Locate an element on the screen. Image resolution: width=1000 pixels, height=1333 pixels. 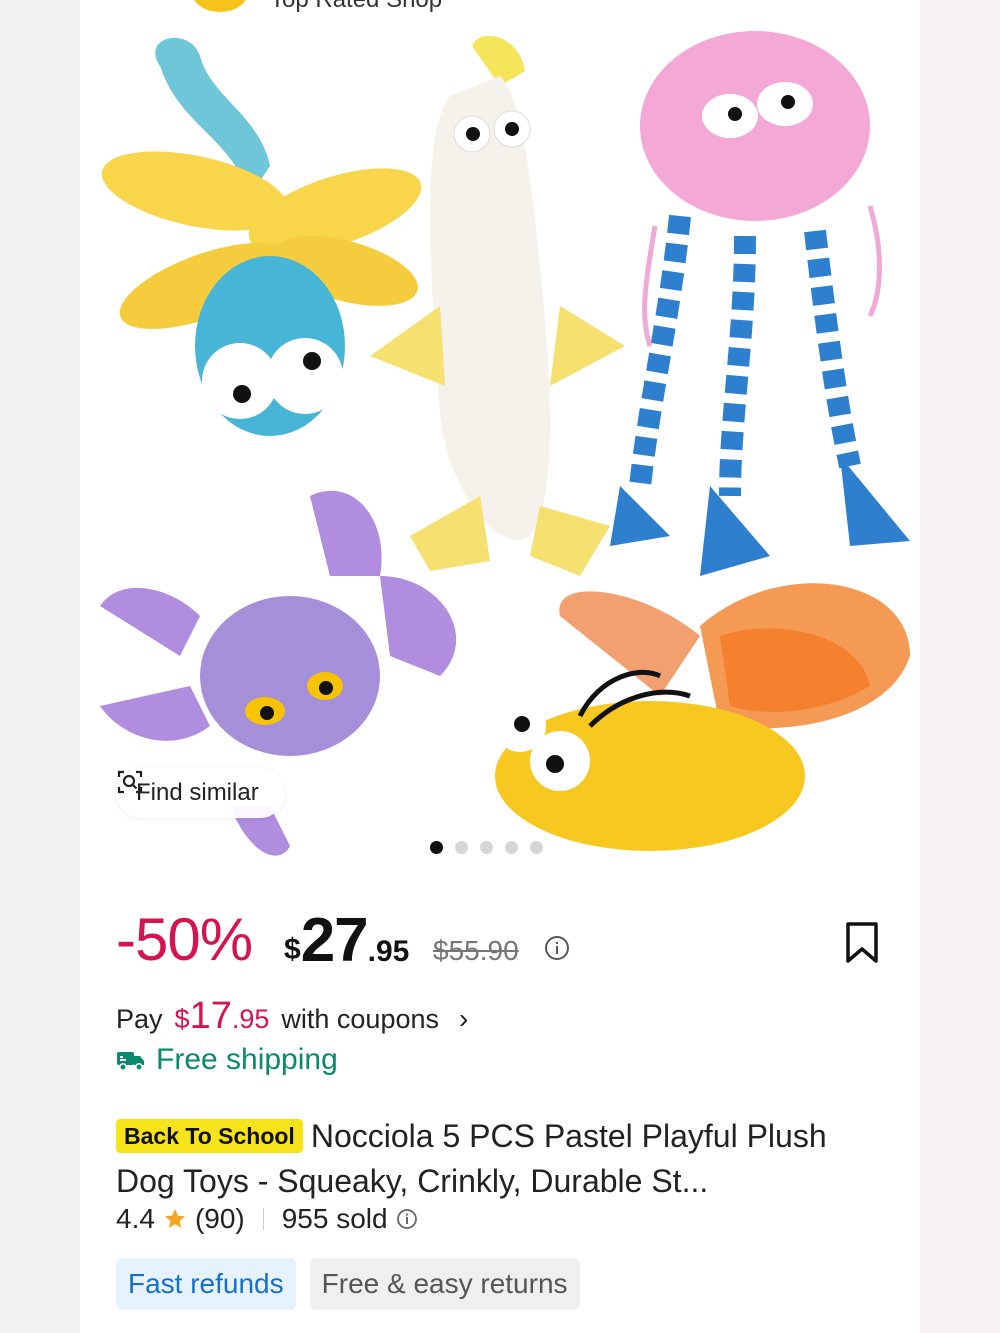
chevron-right-icon: › is located at coordinates (463, 1019).